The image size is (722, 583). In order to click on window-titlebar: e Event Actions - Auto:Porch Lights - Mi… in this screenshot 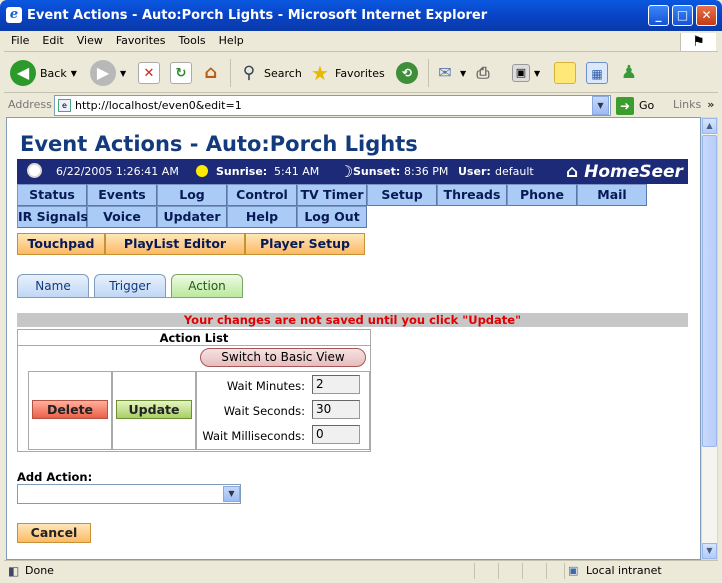, I will do `click(361, 15)`.